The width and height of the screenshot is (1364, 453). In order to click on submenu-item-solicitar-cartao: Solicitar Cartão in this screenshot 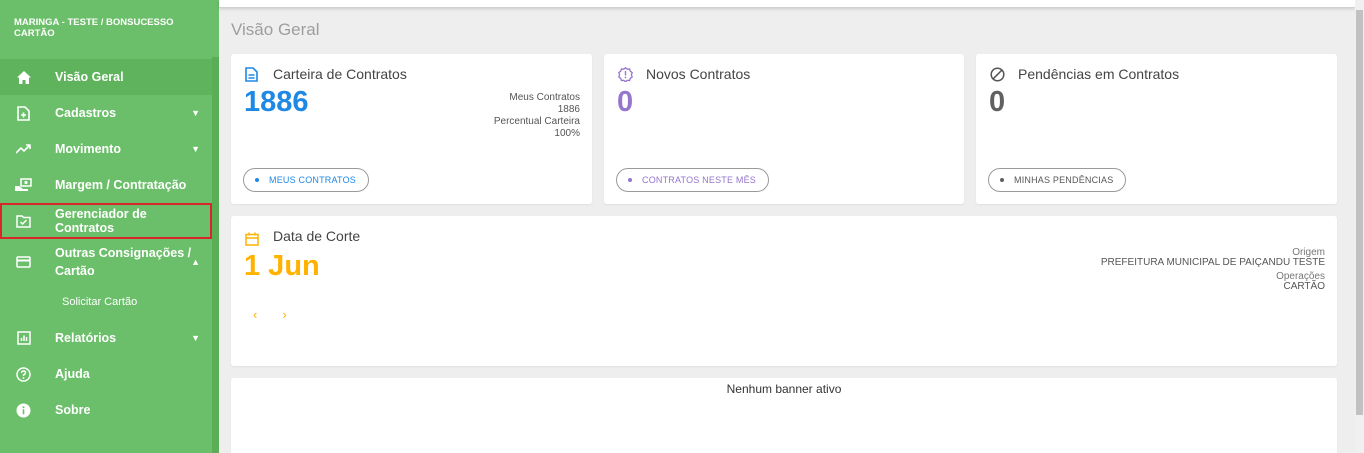, I will do `click(106, 302)`.